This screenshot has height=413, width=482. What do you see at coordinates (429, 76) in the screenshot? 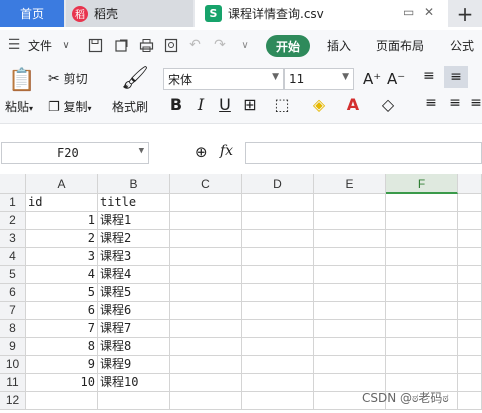
I see `align-top-icon: ≡` at bounding box center [429, 76].